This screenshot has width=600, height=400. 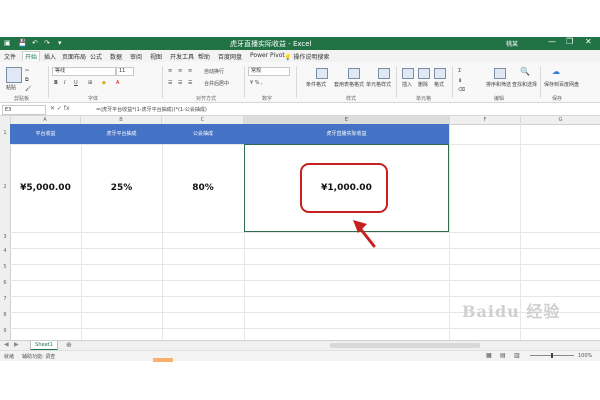 What do you see at coordinates (11, 87) in the screenshot?
I see `paste-button: 粘贴` at bounding box center [11, 87].